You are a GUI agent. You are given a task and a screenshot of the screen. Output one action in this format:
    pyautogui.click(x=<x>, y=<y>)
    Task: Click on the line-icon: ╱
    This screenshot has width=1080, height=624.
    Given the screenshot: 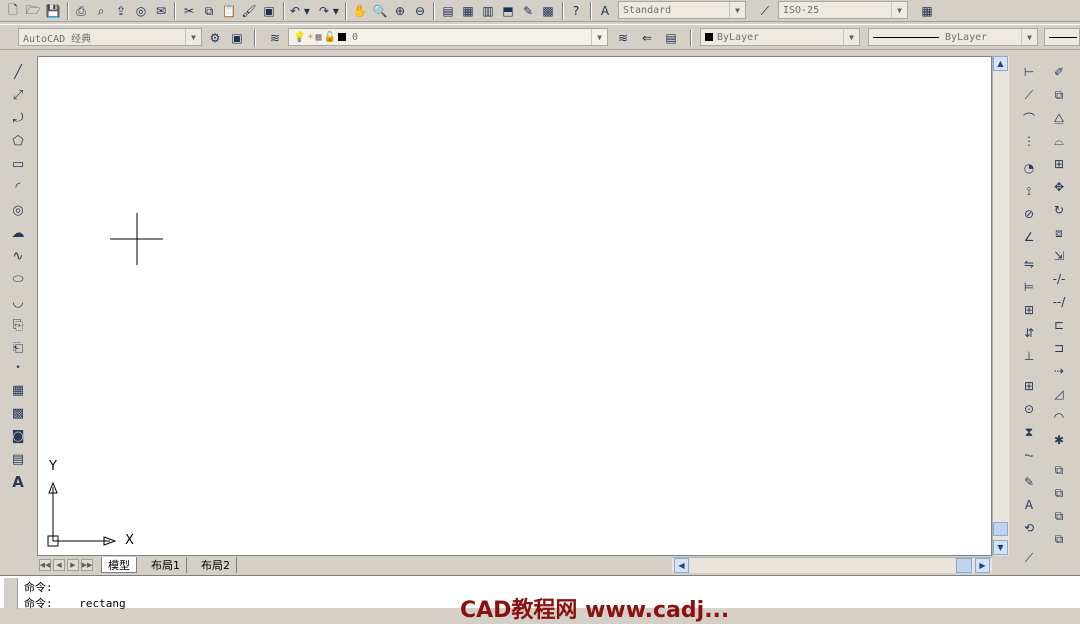 What is the action you would take?
    pyautogui.click(x=18, y=72)
    